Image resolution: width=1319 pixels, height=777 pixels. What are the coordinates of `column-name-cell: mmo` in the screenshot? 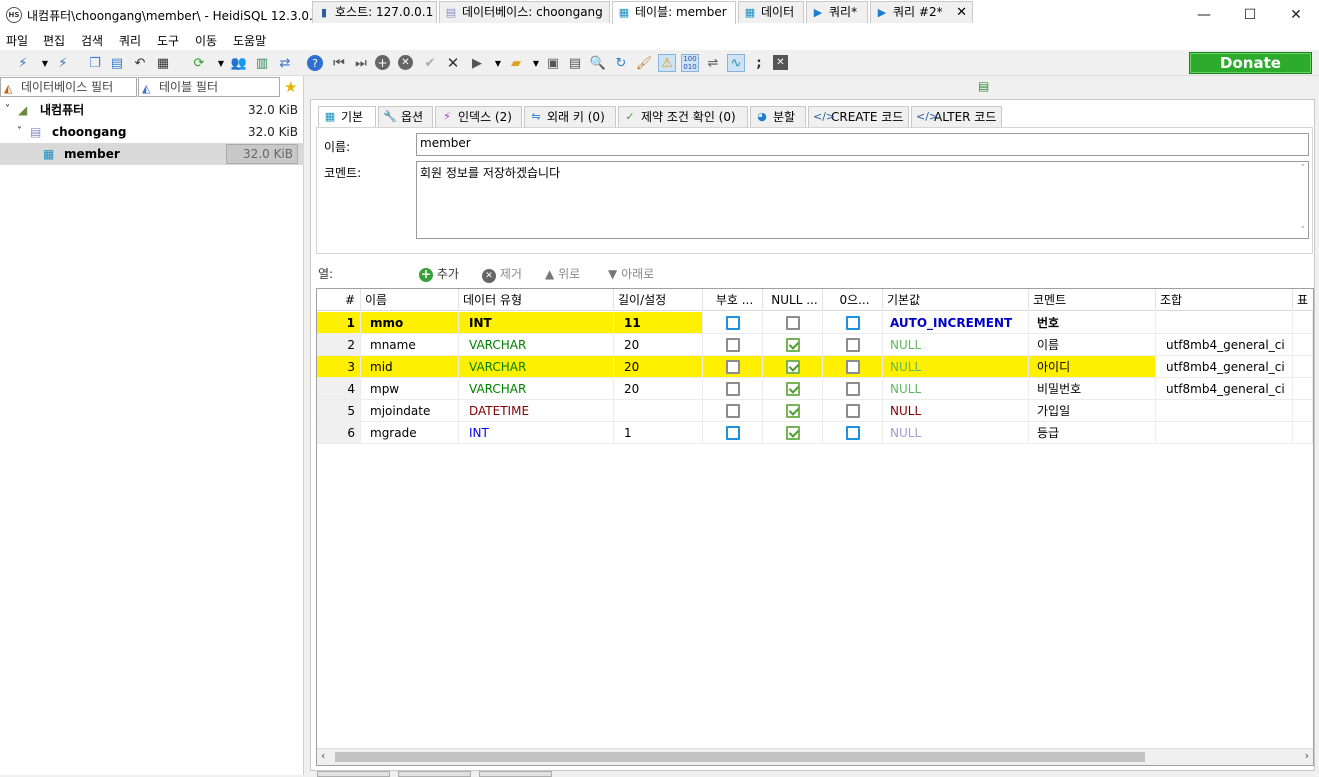 It's located at (410, 323).